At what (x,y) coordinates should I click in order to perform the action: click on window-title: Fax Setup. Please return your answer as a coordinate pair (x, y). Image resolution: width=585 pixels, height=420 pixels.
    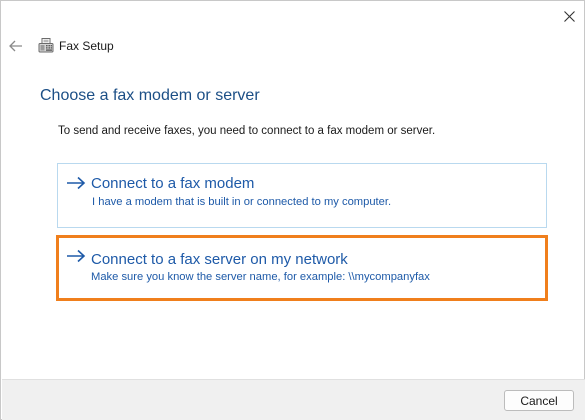
    Looking at the image, I should click on (86, 46).